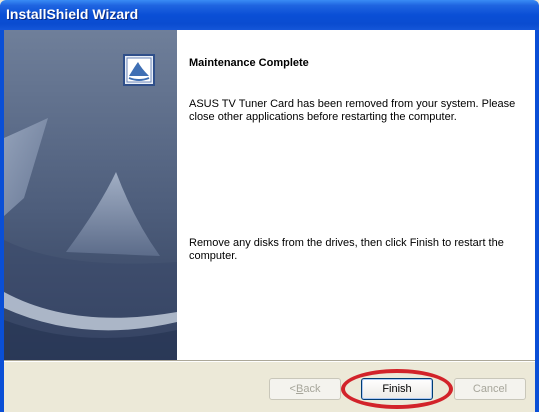 This screenshot has height=412, width=539. I want to click on window-frame-right, so click(537, 221).